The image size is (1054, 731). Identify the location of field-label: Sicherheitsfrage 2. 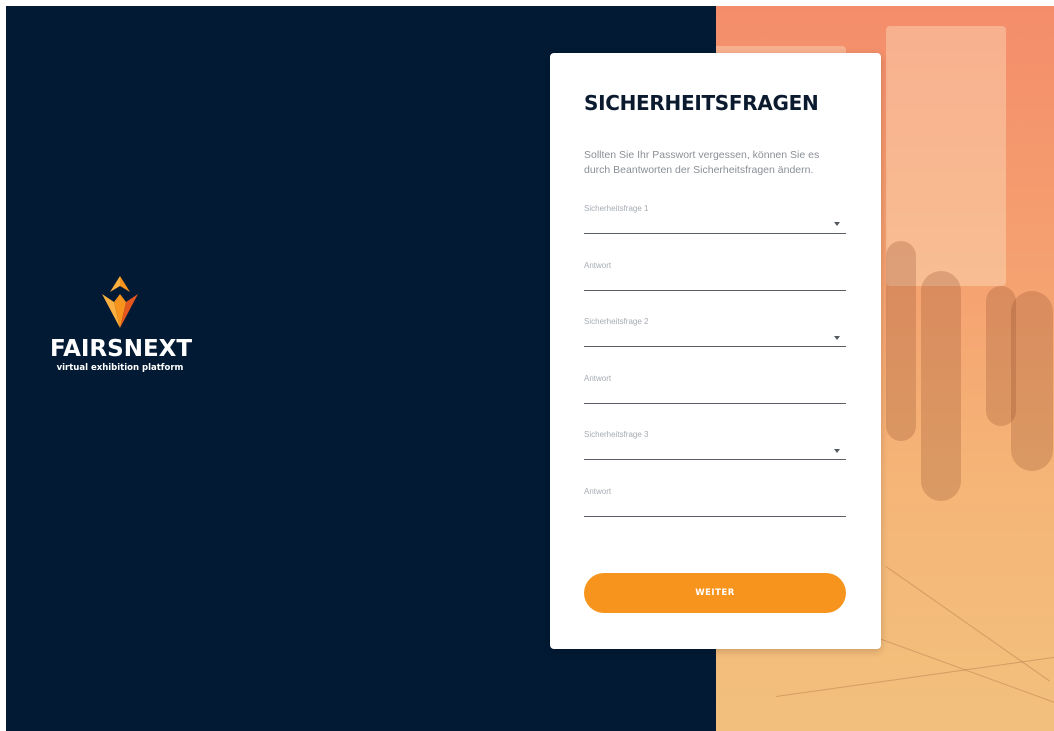
(616, 321).